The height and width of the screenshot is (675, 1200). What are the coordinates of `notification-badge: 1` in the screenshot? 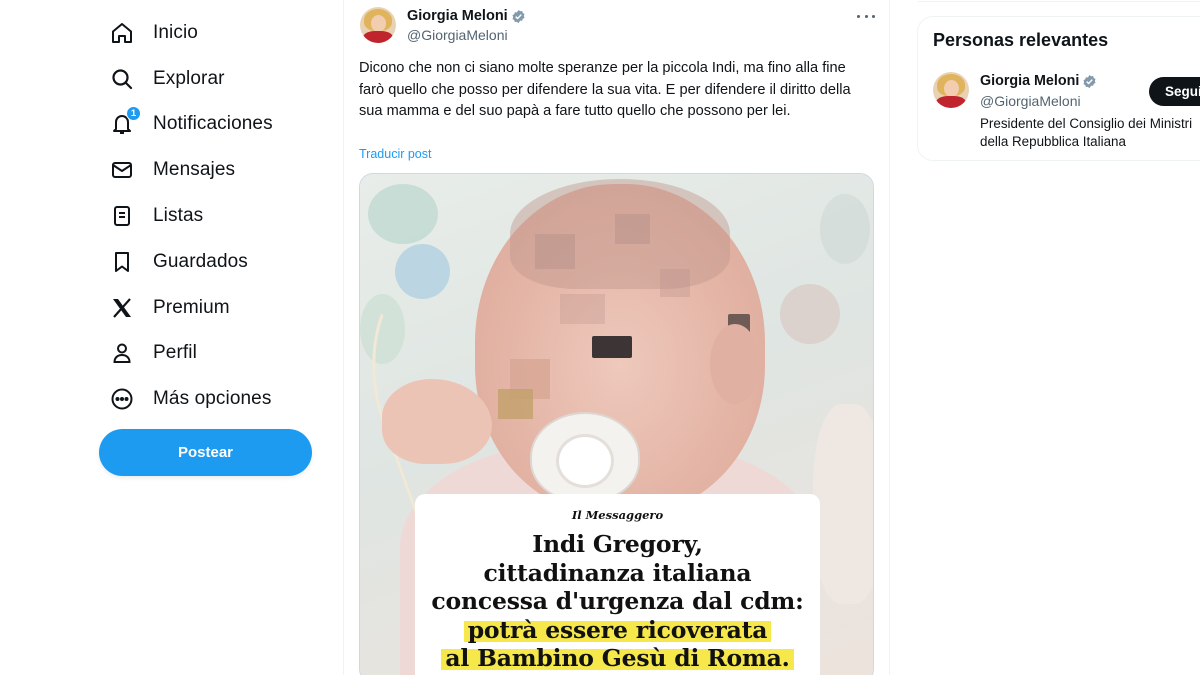 It's located at (133, 114).